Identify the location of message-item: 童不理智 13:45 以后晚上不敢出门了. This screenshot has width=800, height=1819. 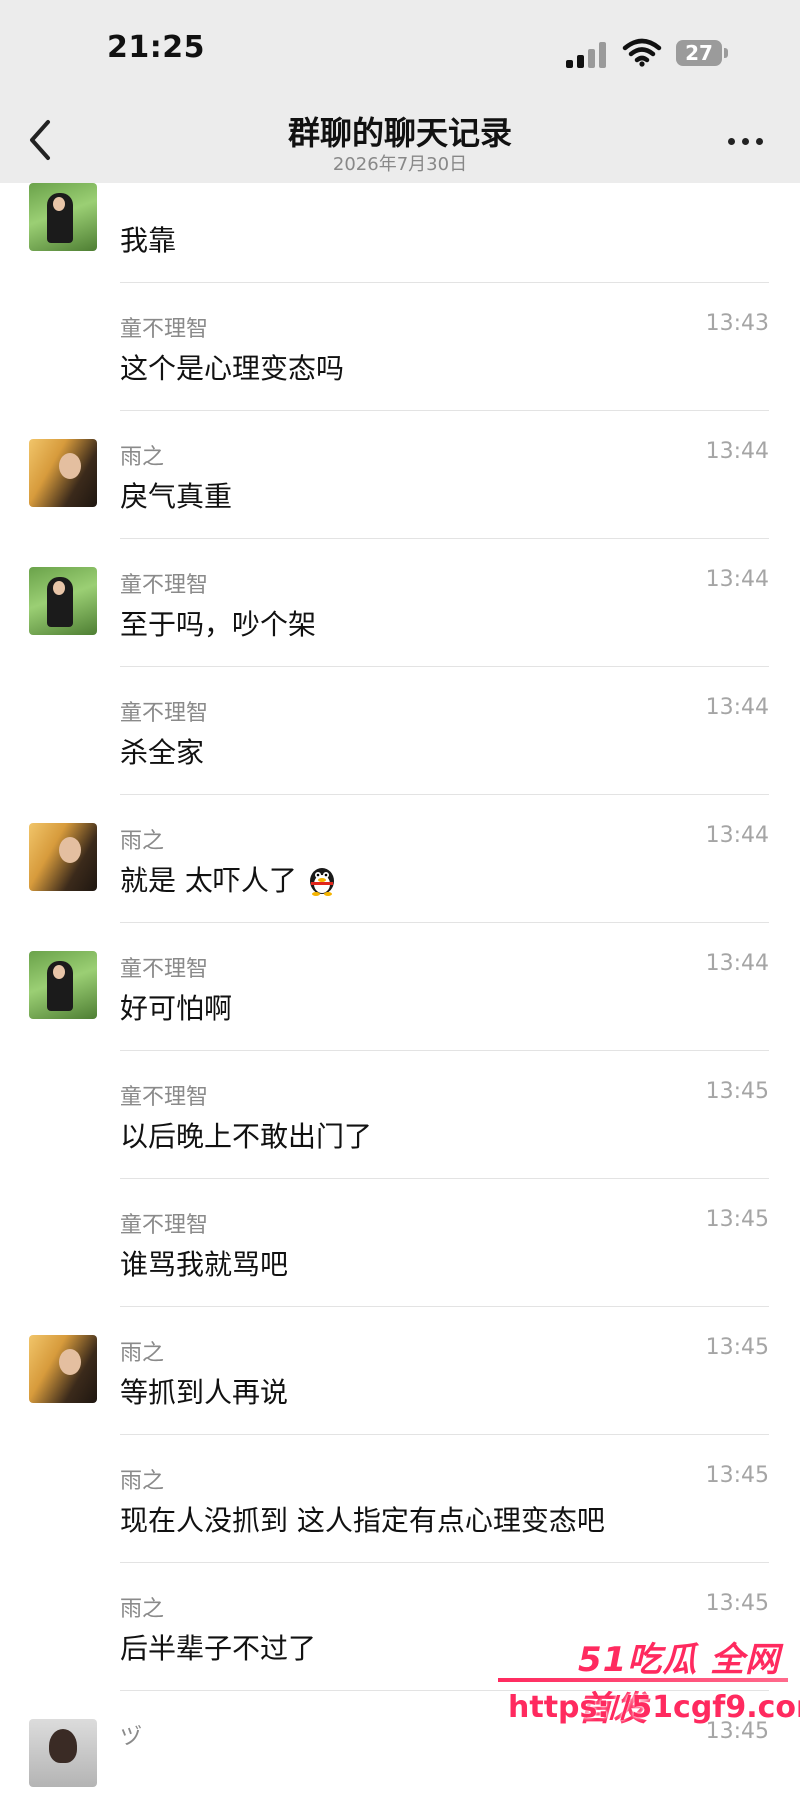
(400, 1115).